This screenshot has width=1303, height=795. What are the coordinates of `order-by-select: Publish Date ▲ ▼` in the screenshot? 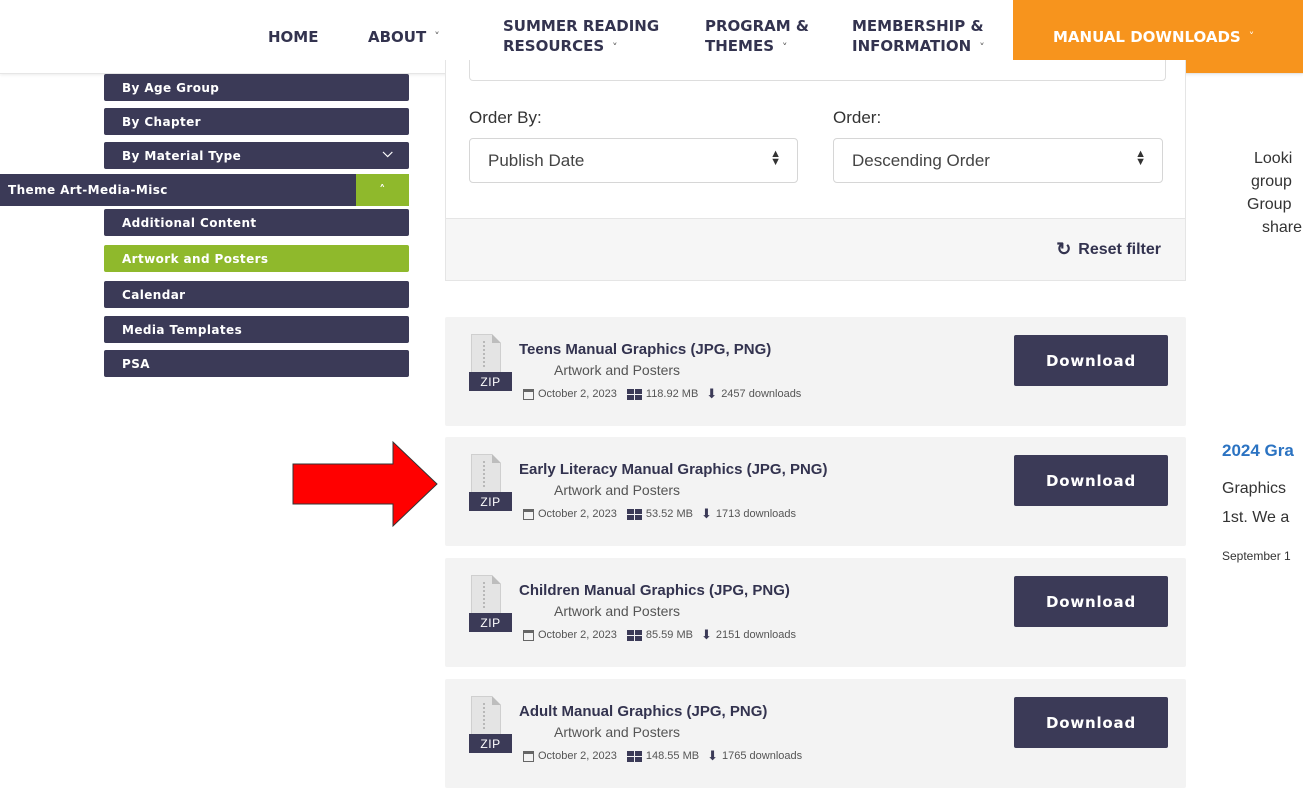 It's located at (633, 160).